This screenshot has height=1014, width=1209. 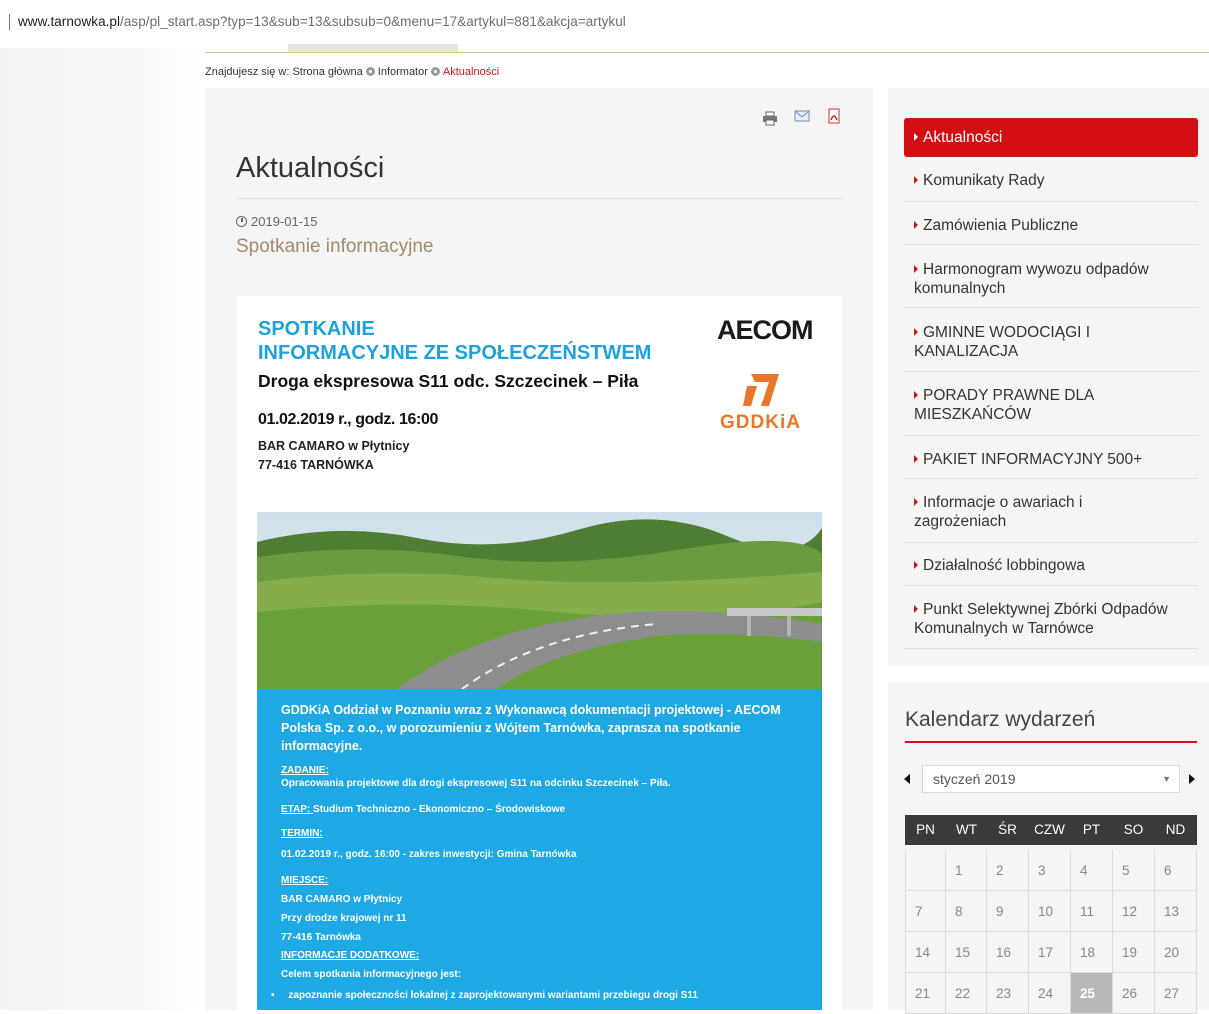 What do you see at coordinates (348, 419) in the screenshot?
I see `poster-datetime: 01.02.2019 r., godz. 16:00` at bounding box center [348, 419].